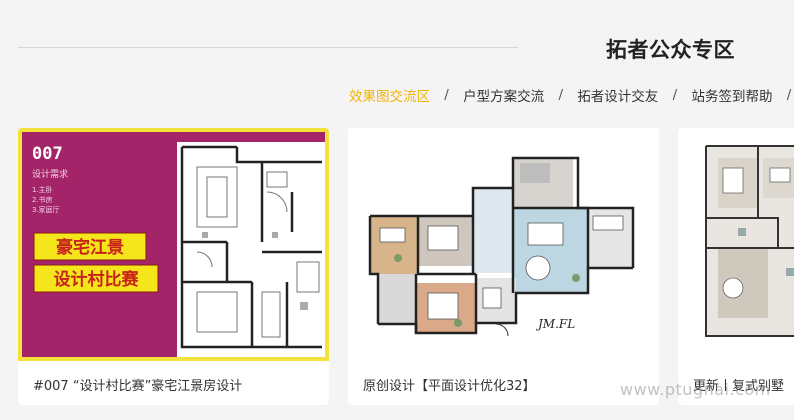 The width and height of the screenshot is (794, 420). What do you see at coordinates (46, 209) in the screenshot?
I see `thumb-note: 3.家庭厅` at bounding box center [46, 209].